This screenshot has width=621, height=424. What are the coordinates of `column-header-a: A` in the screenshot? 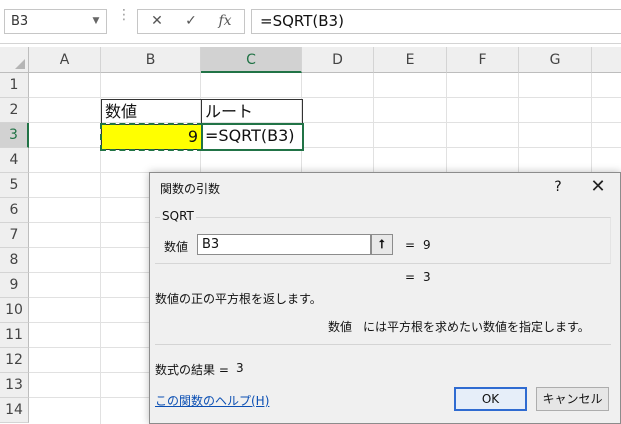 It's located at (65, 60).